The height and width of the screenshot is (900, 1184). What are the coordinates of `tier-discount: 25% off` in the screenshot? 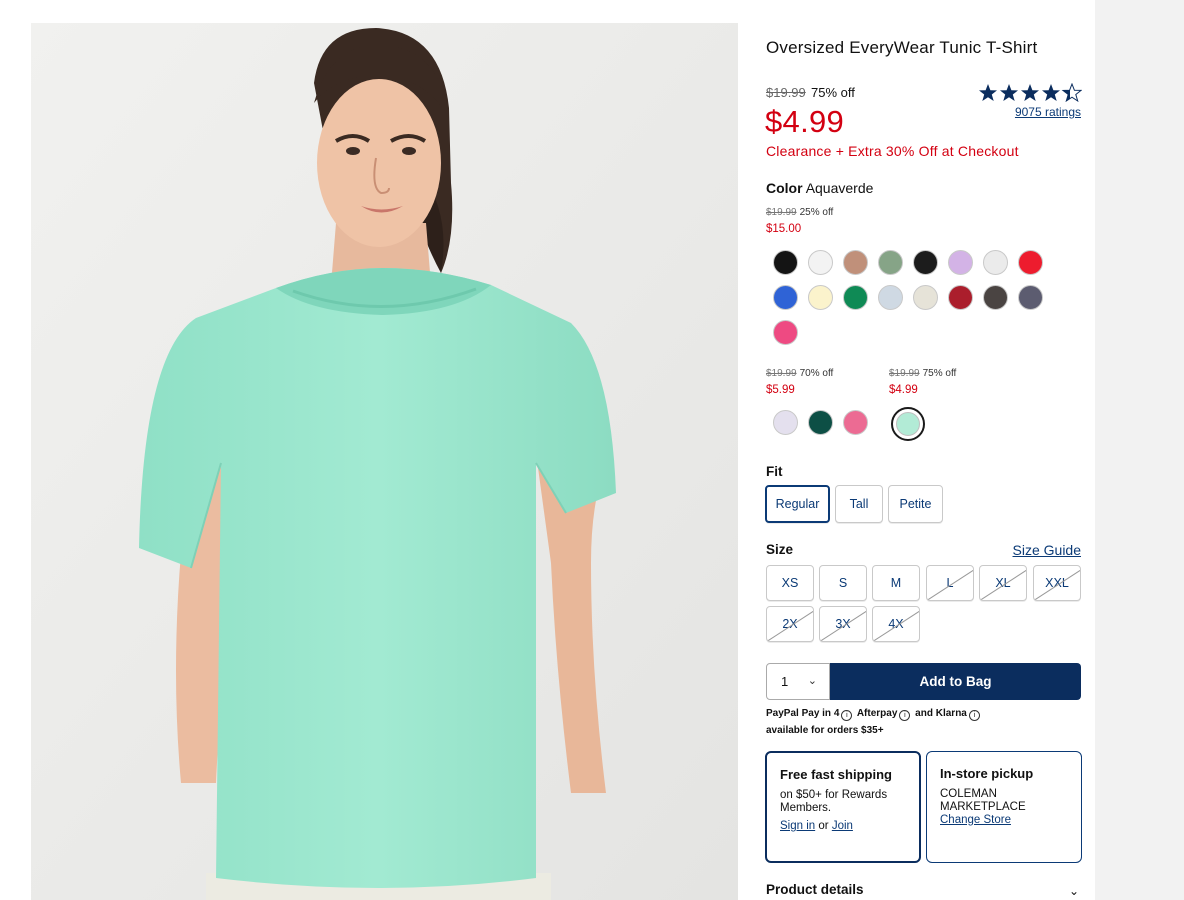 It's located at (816, 212).